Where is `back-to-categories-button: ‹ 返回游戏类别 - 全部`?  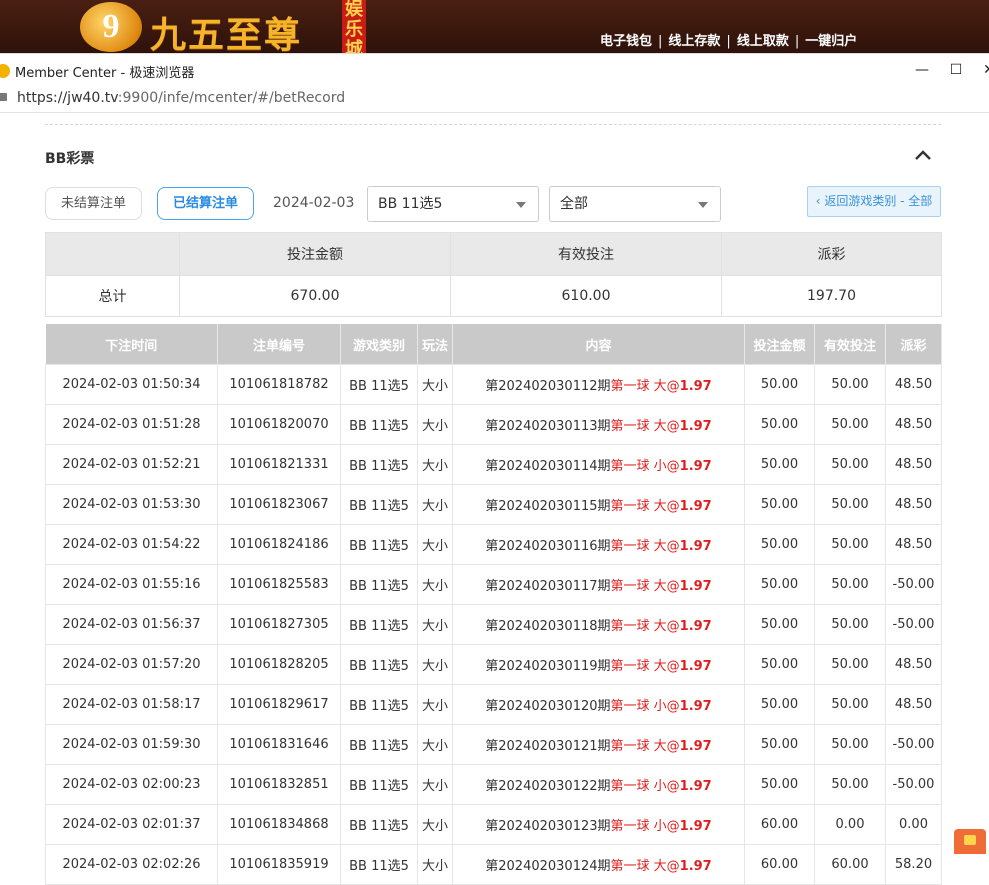
back-to-categories-button: ‹ 返回游戏类别 - 全部 is located at coordinates (874, 201).